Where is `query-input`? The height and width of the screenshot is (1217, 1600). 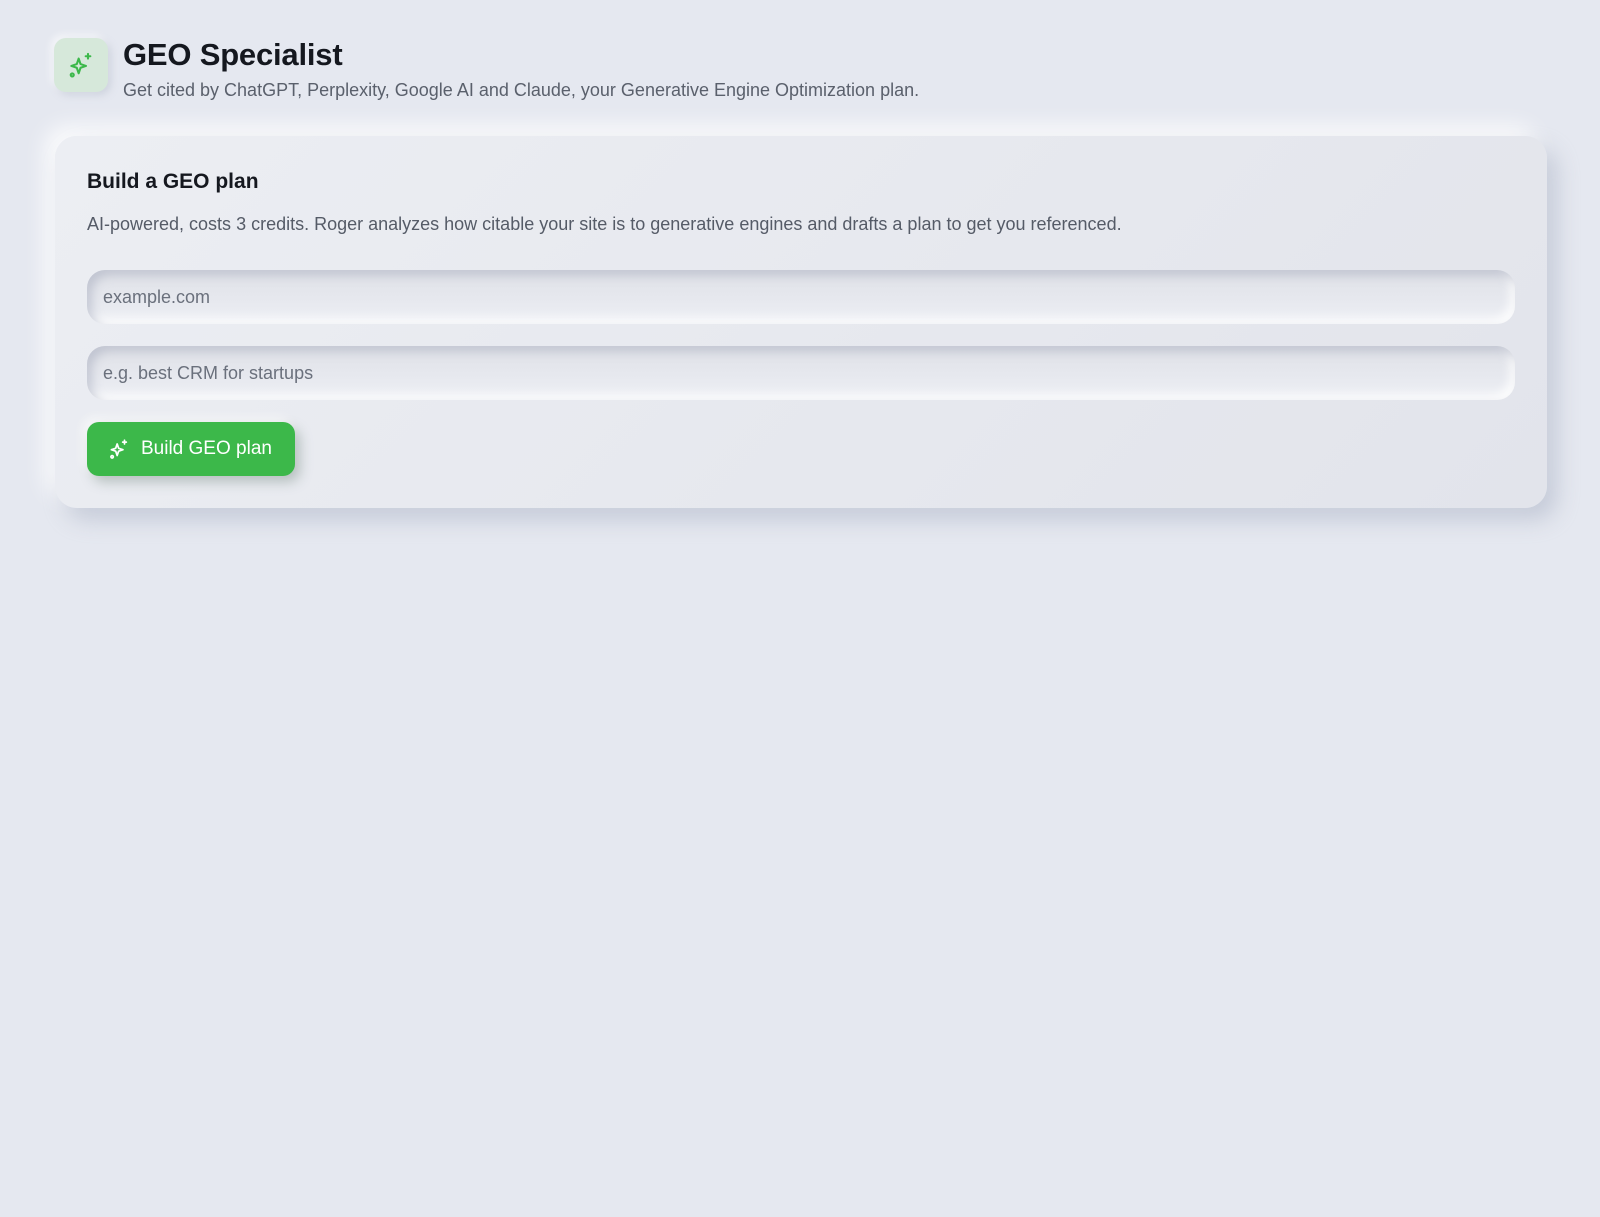
query-input is located at coordinates (801, 373).